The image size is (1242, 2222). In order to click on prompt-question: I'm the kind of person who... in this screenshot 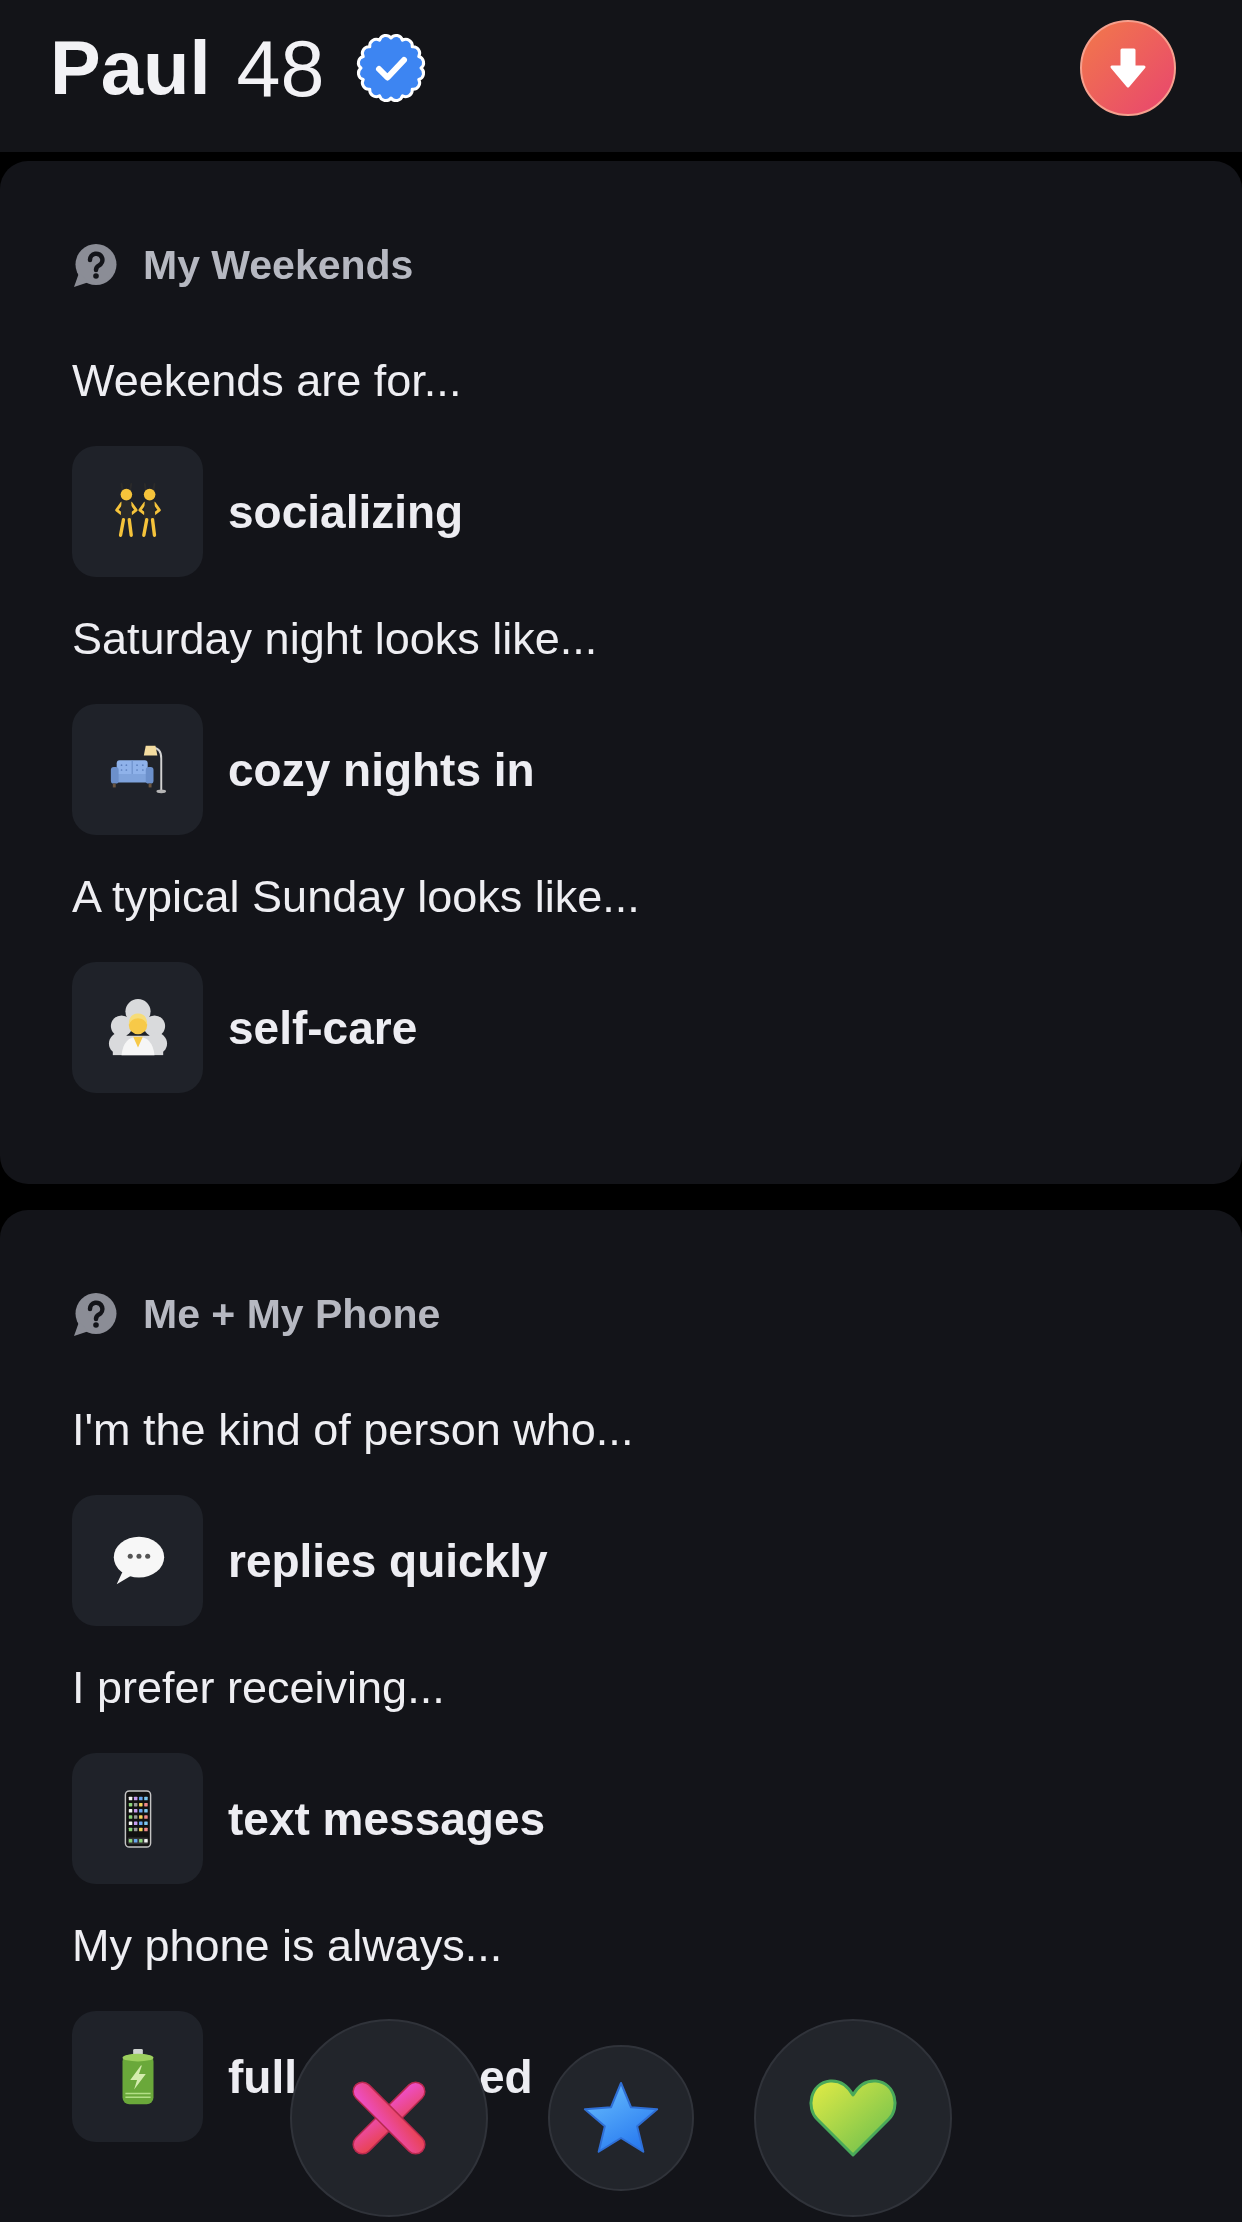, I will do `click(353, 1430)`.